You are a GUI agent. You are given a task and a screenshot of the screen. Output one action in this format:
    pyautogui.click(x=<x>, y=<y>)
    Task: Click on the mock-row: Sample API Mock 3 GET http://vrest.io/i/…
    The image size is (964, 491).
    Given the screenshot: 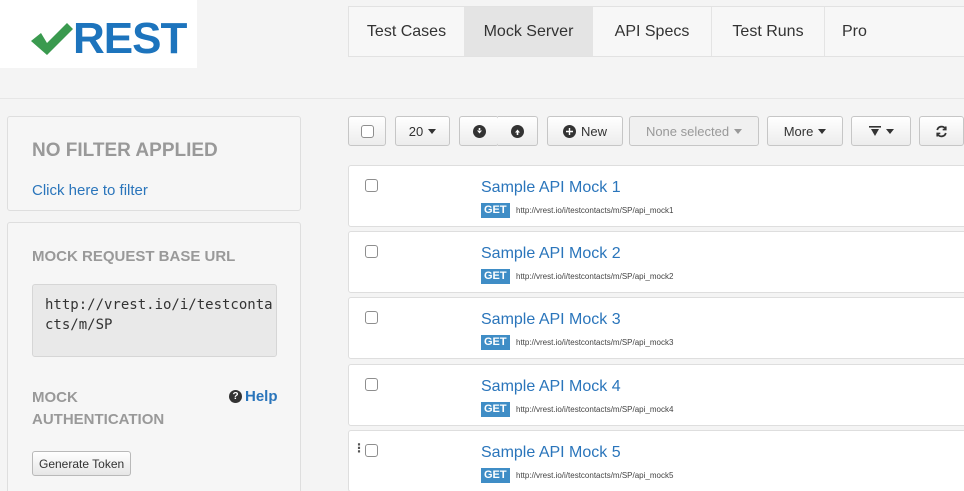 What is the action you would take?
    pyautogui.click(x=656, y=328)
    